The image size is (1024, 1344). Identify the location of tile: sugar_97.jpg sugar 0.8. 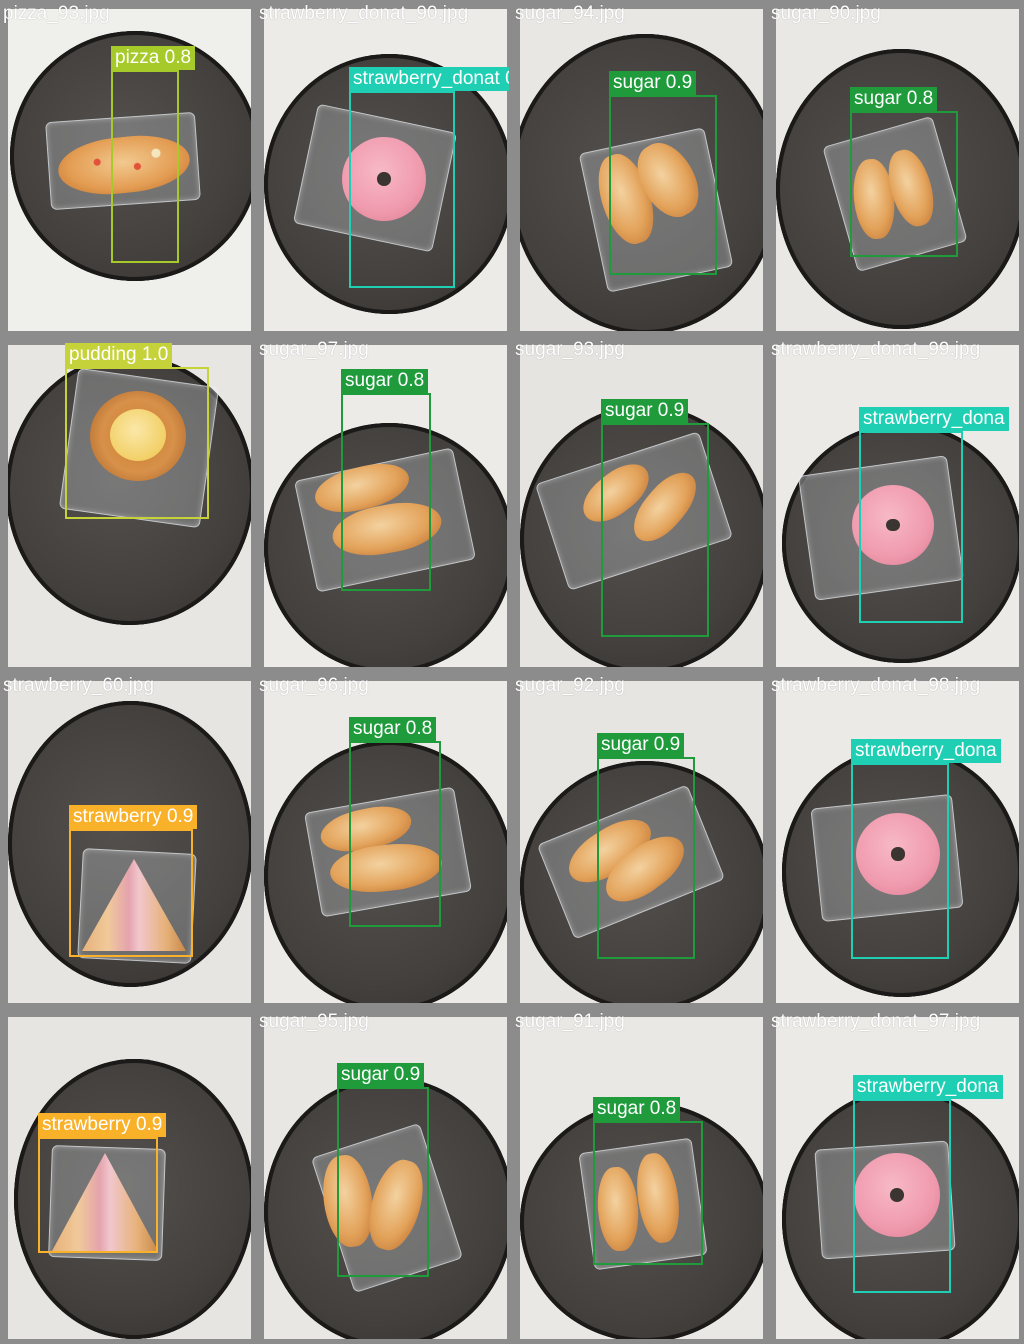
(384, 504).